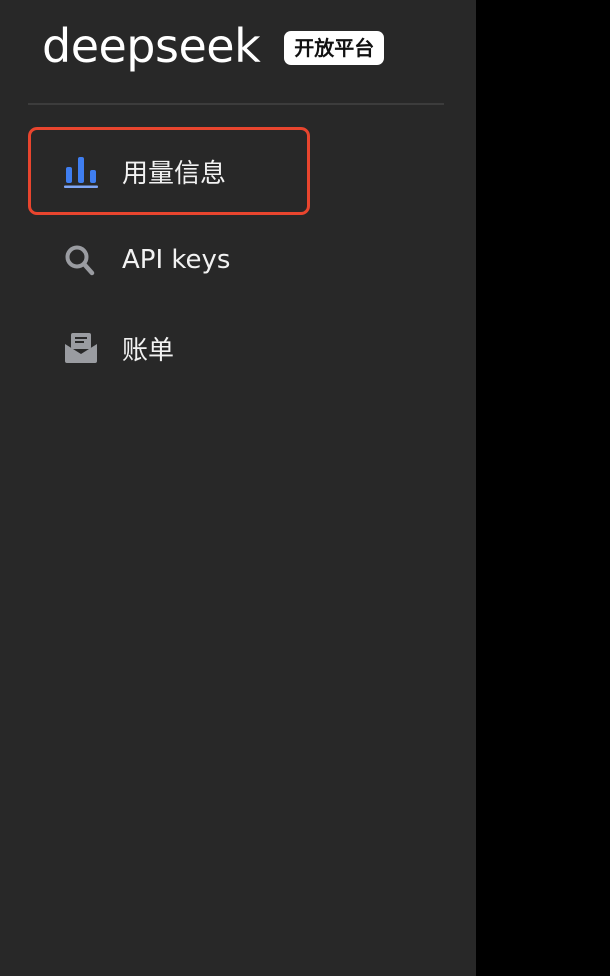 This screenshot has height=976, width=610. I want to click on brand: deepseek 开放平台, so click(213, 48).